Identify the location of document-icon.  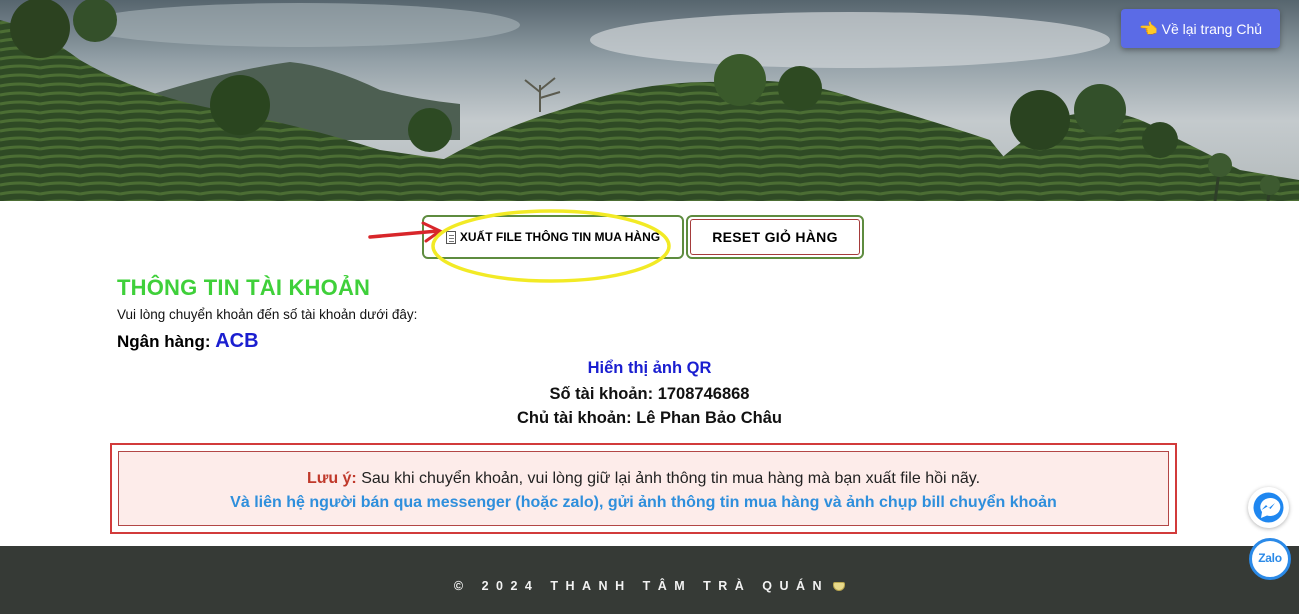
(450, 237).